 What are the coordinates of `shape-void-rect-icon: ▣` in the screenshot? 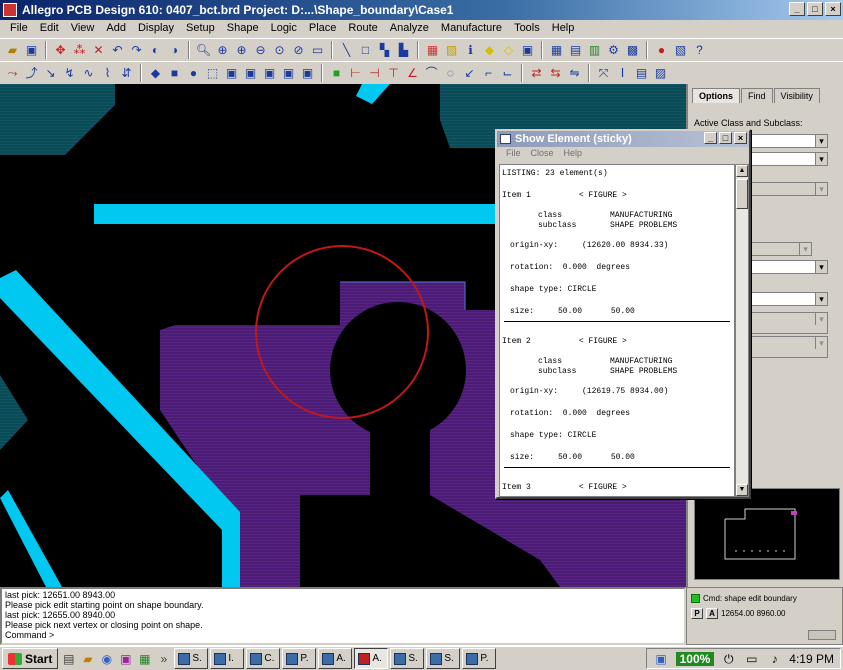 It's located at (250, 73).